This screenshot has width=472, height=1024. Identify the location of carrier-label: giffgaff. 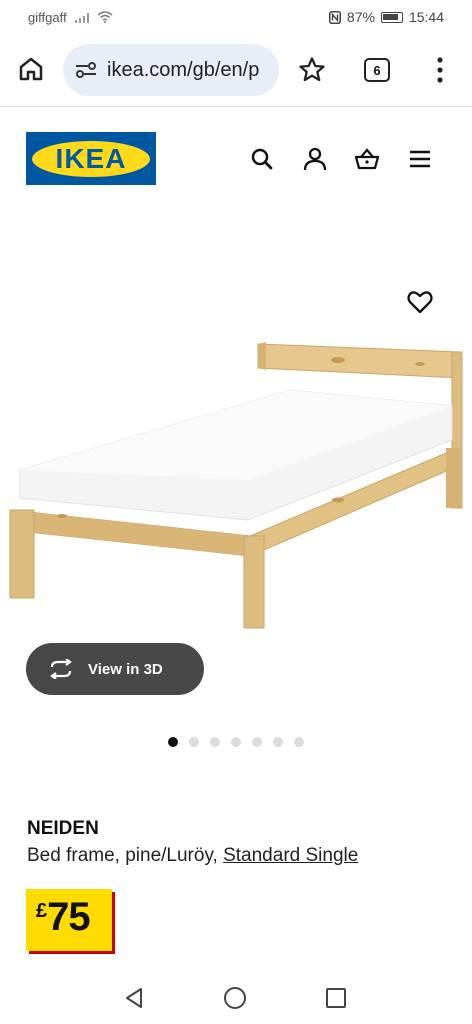
(47, 17).